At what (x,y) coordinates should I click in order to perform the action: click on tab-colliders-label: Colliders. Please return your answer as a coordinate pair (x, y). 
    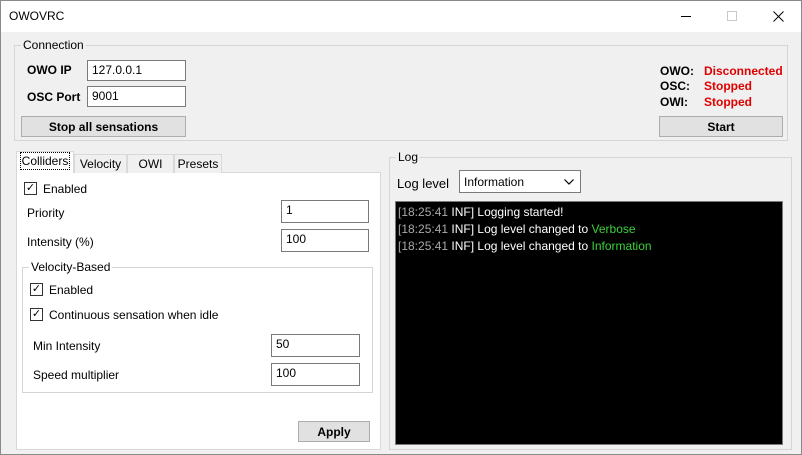
    Looking at the image, I should click on (45, 161).